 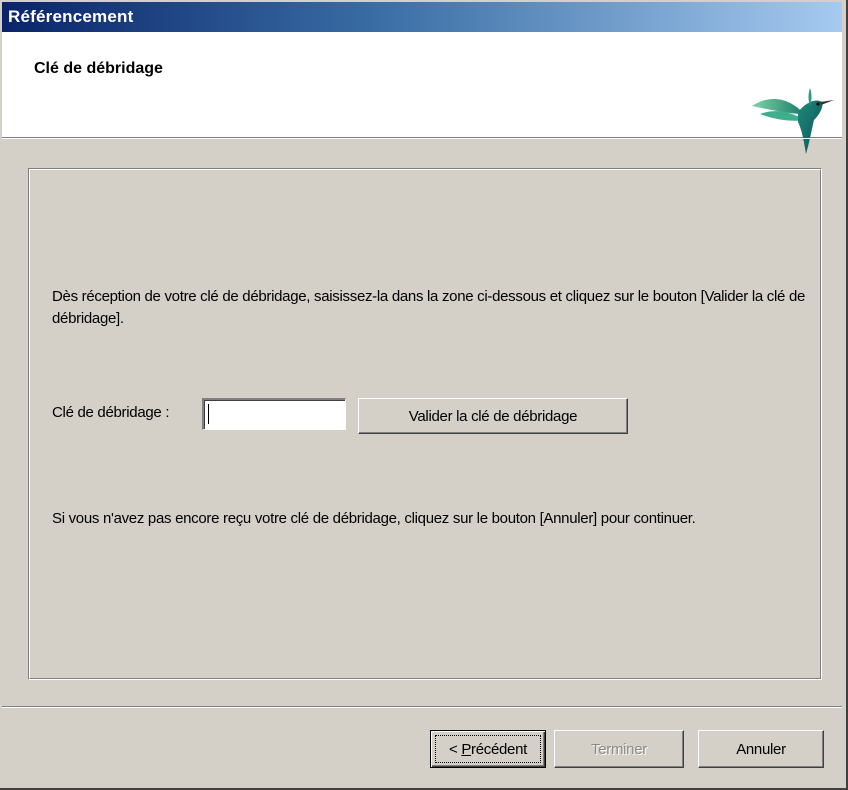 What do you see at coordinates (493, 416) in the screenshot?
I see `validate-key-button: Valider la clé de débridage` at bounding box center [493, 416].